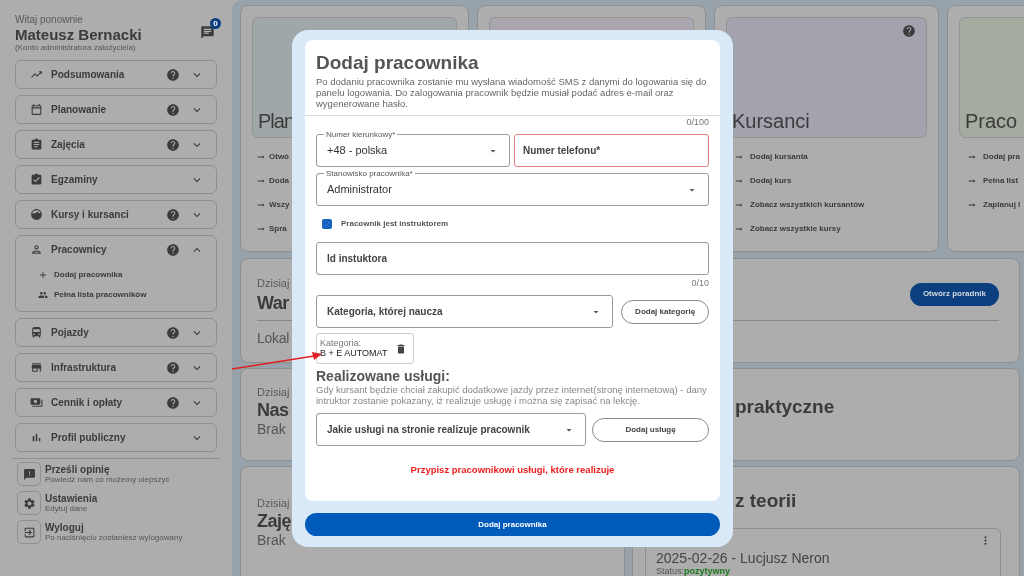 This screenshot has height=576, width=1024. I want to click on person-icon, so click(36, 249).